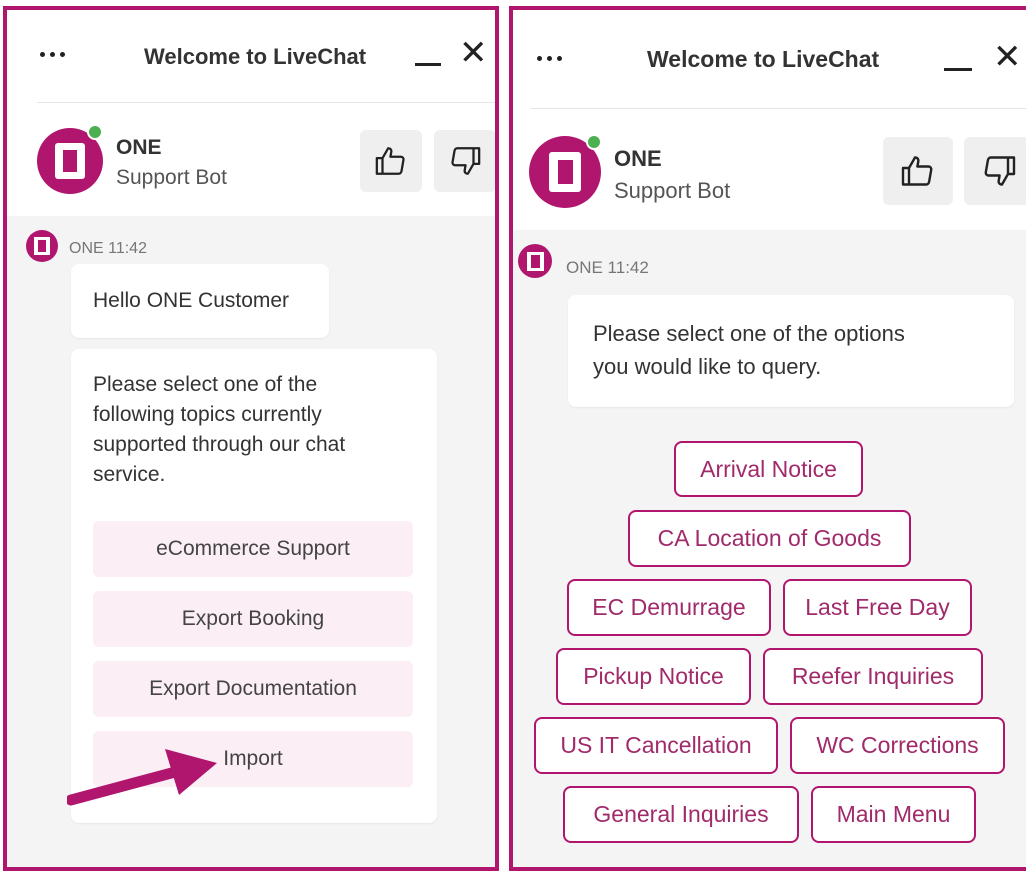 The image size is (1026, 871). What do you see at coordinates (749, 333) in the screenshot?
I see `prompt-line: Please select one of the options` at bounding box center [749, 333].